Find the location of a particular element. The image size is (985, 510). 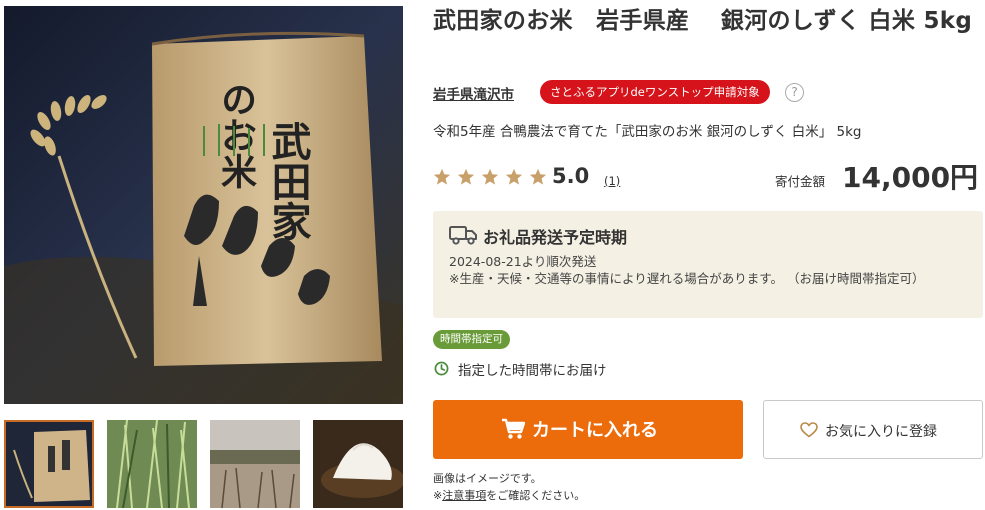

heart-icon is located at coordinates (809, 430).